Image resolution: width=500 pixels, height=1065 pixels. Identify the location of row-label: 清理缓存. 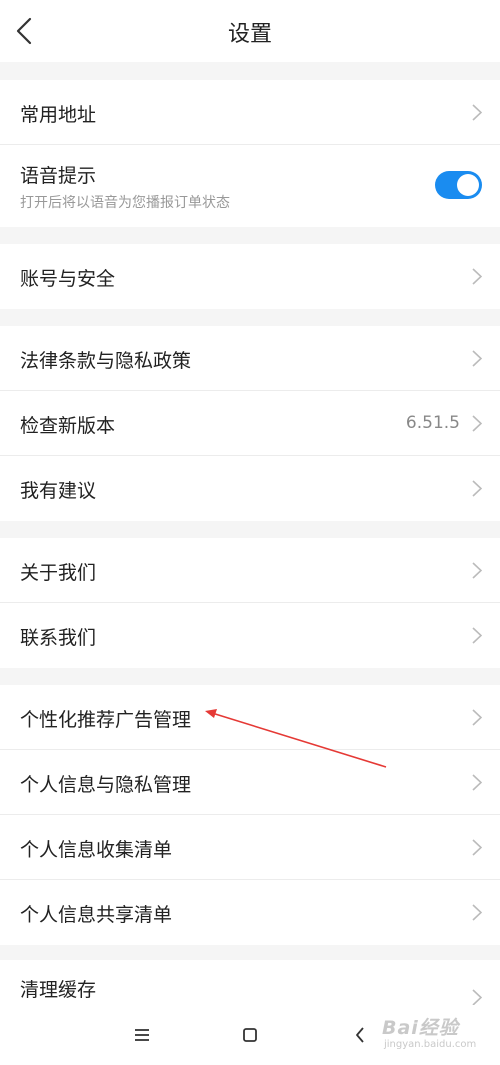
(58, 990).